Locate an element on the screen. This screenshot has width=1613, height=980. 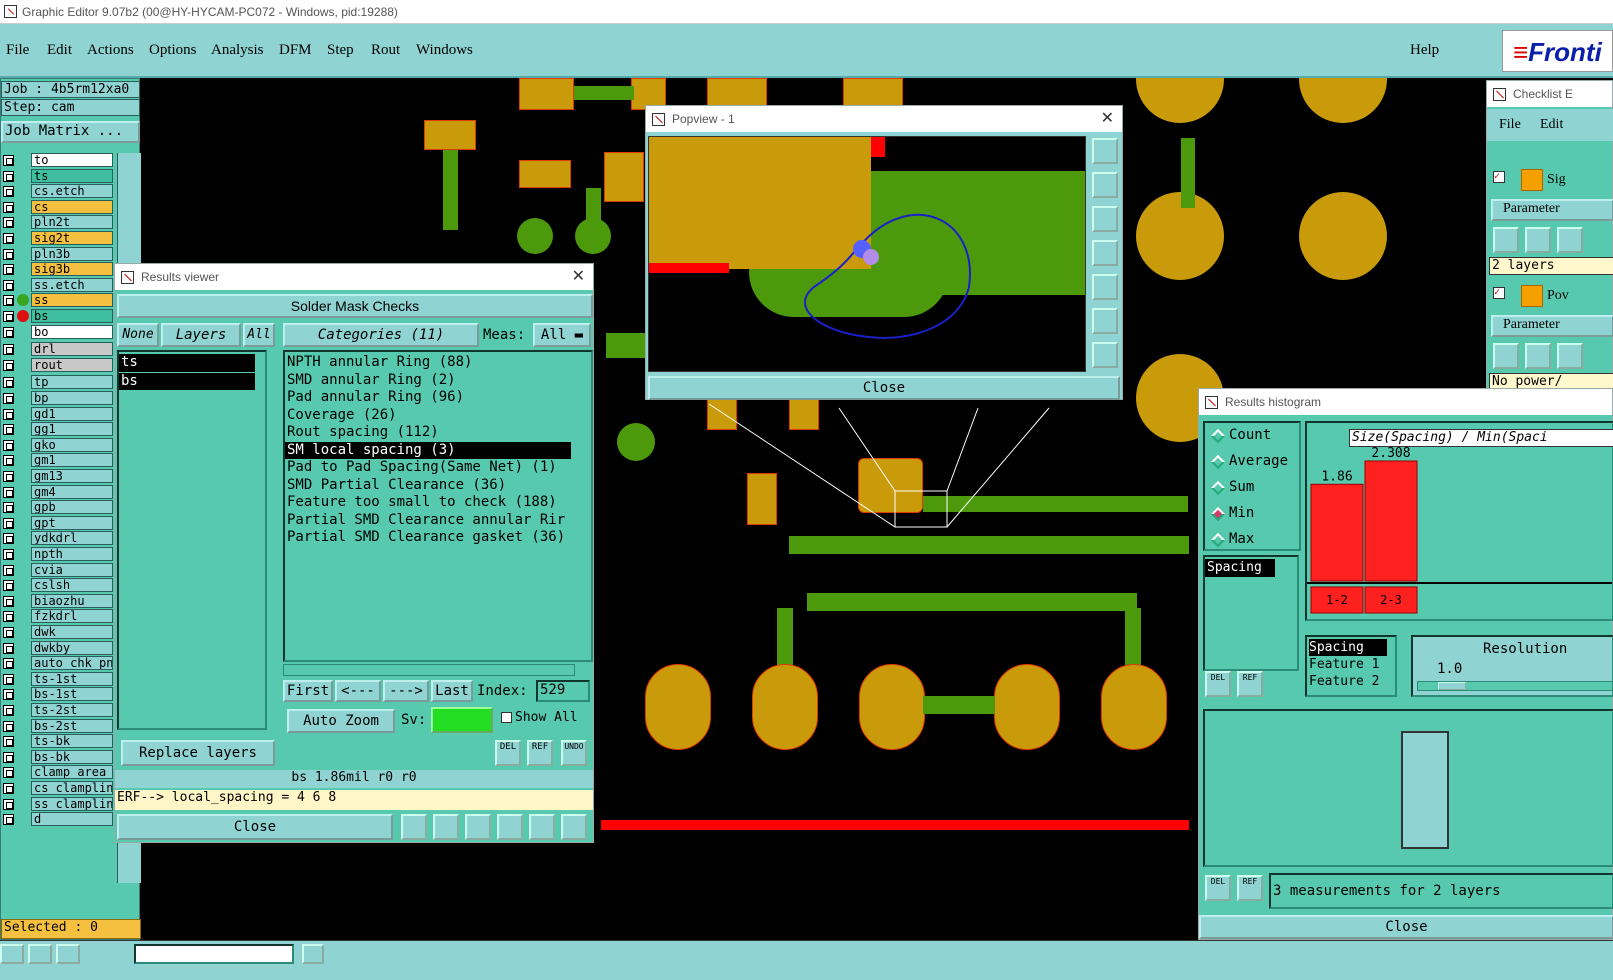
layer-row: dwk is located at coordinates (58, 632).